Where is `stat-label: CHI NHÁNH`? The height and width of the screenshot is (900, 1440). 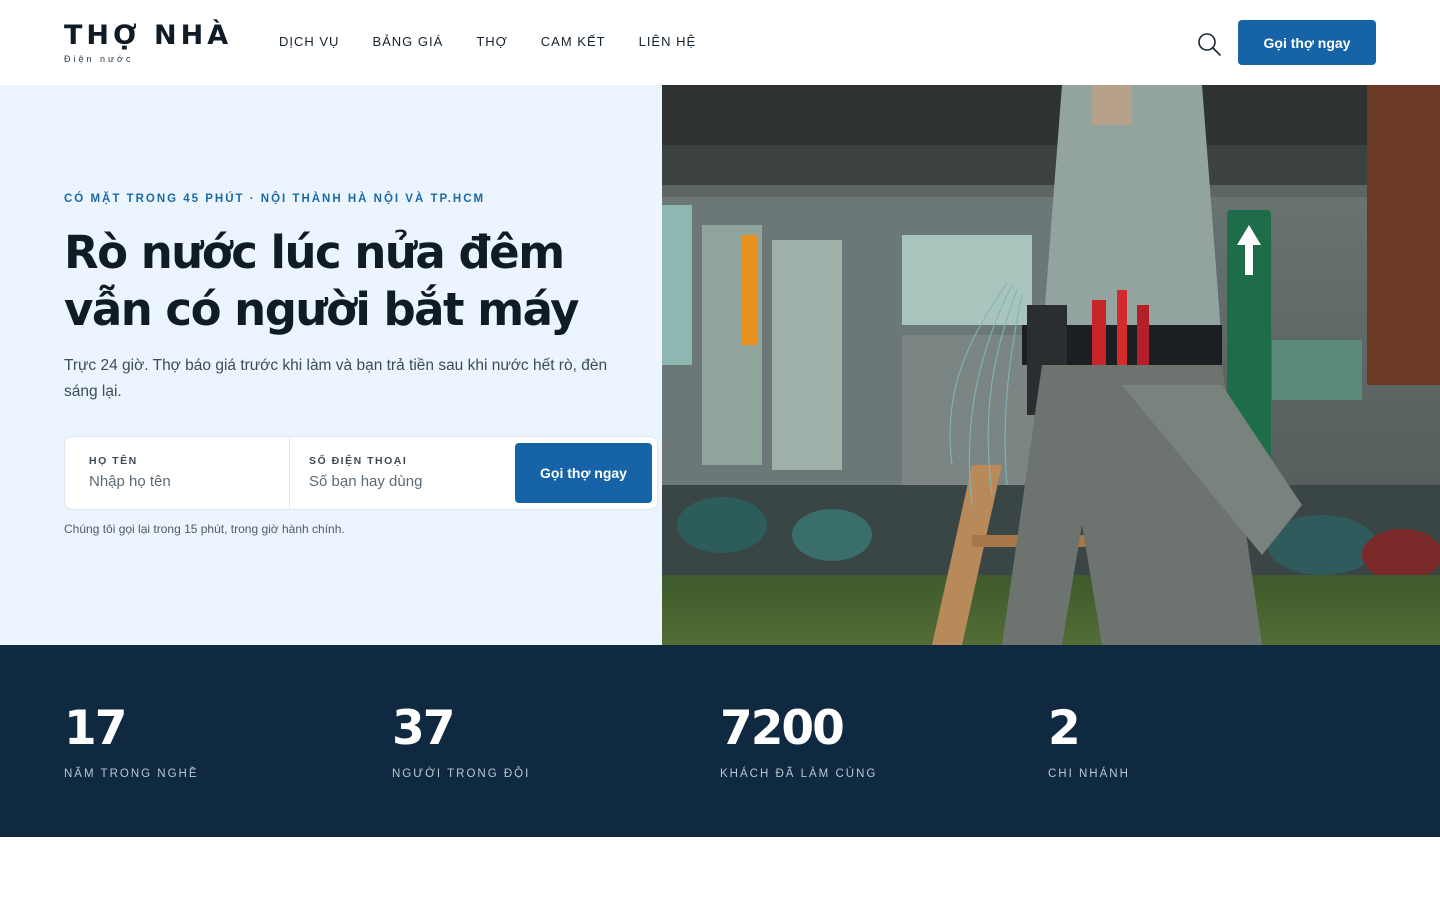 stat-label: CHI NHÁNH is located at coordinates (1089, 774).